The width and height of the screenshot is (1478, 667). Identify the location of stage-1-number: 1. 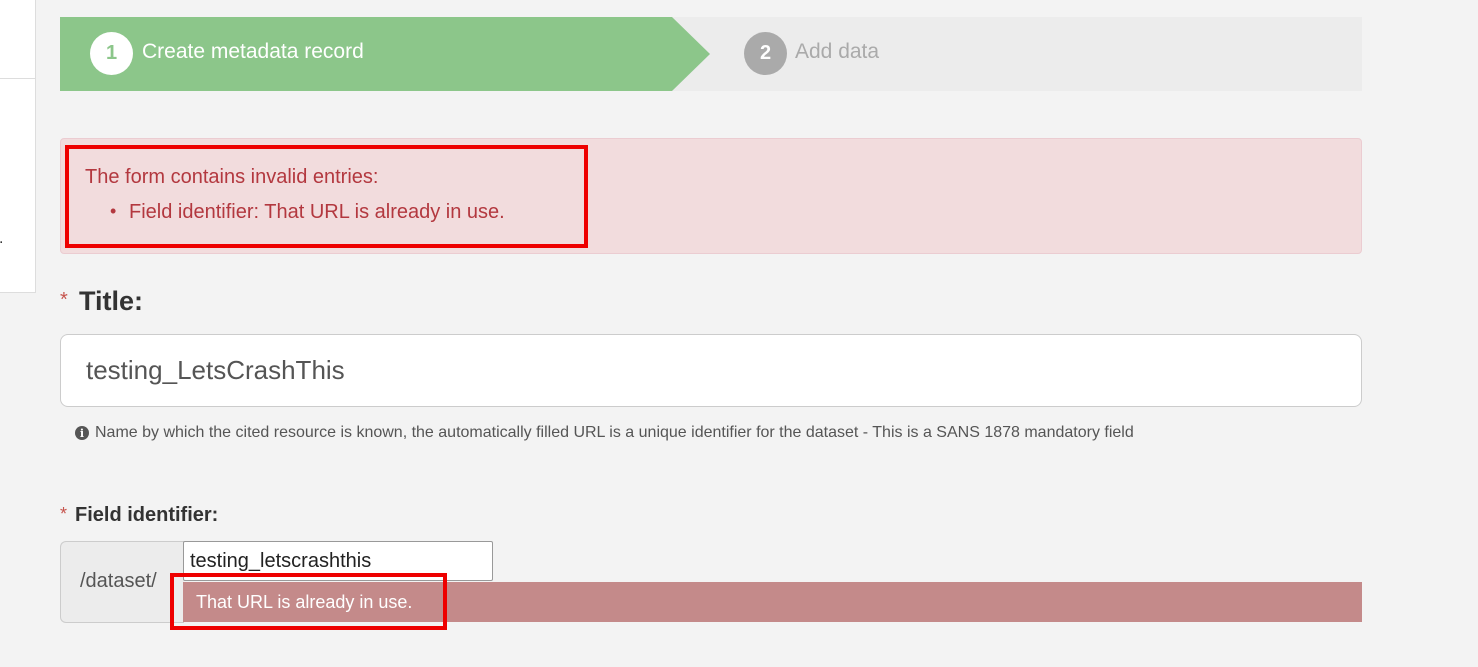
(111, 53).